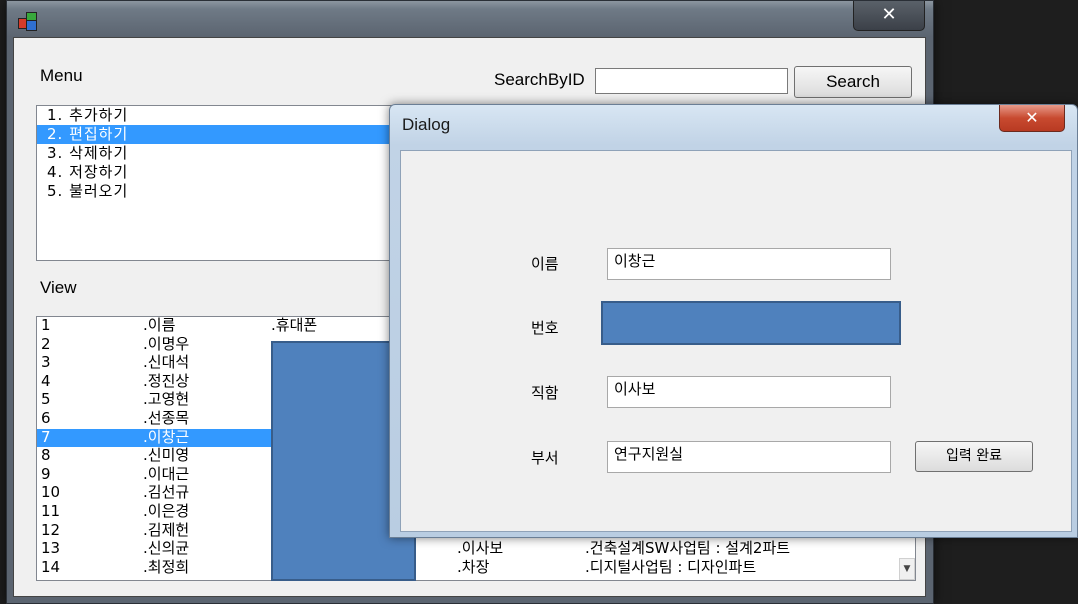 The width and height of the screenshot is (1078, 604). What do you see at coordinates (480, 548) in the screenshot?
I see `row-position-cell: .이사보` at bounding box center [480, 548].